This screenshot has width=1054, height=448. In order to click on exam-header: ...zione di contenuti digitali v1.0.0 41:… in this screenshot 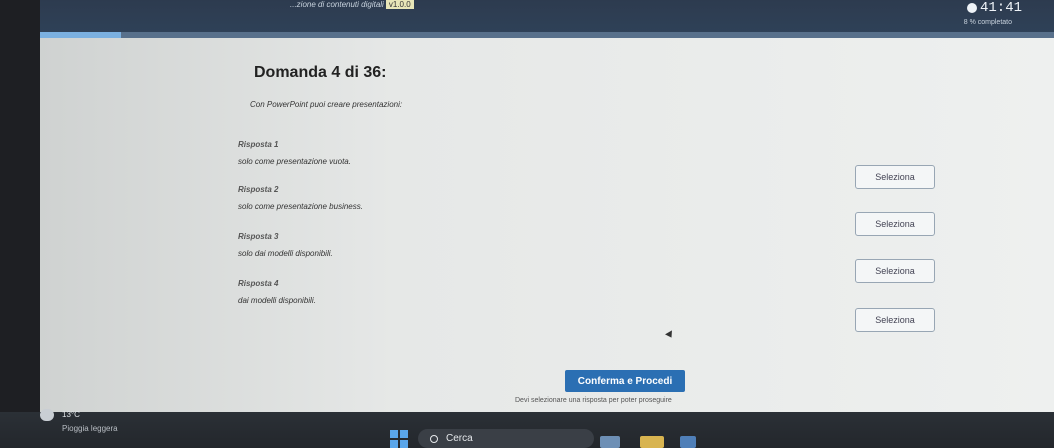, I will do `click(547, 19)`.